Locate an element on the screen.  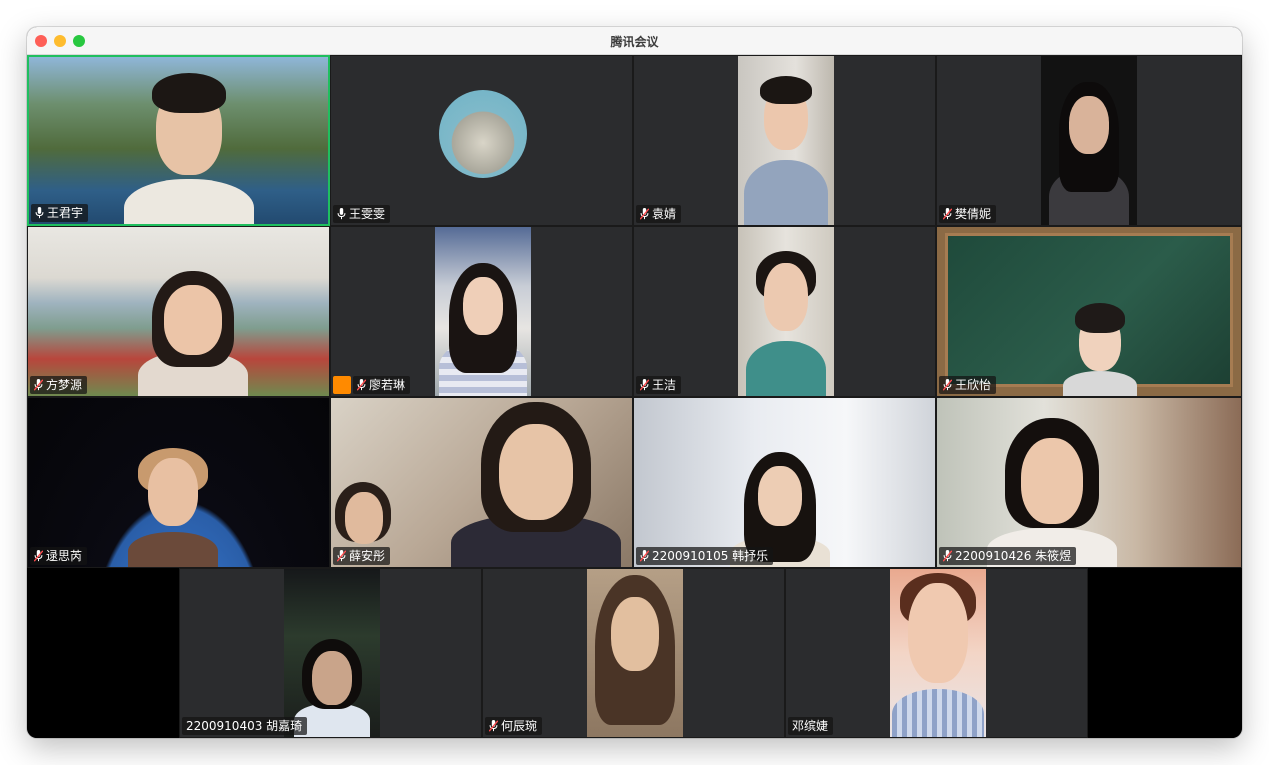
participant-tile-14: 何辰琬 is located at coordinates (633, 653).